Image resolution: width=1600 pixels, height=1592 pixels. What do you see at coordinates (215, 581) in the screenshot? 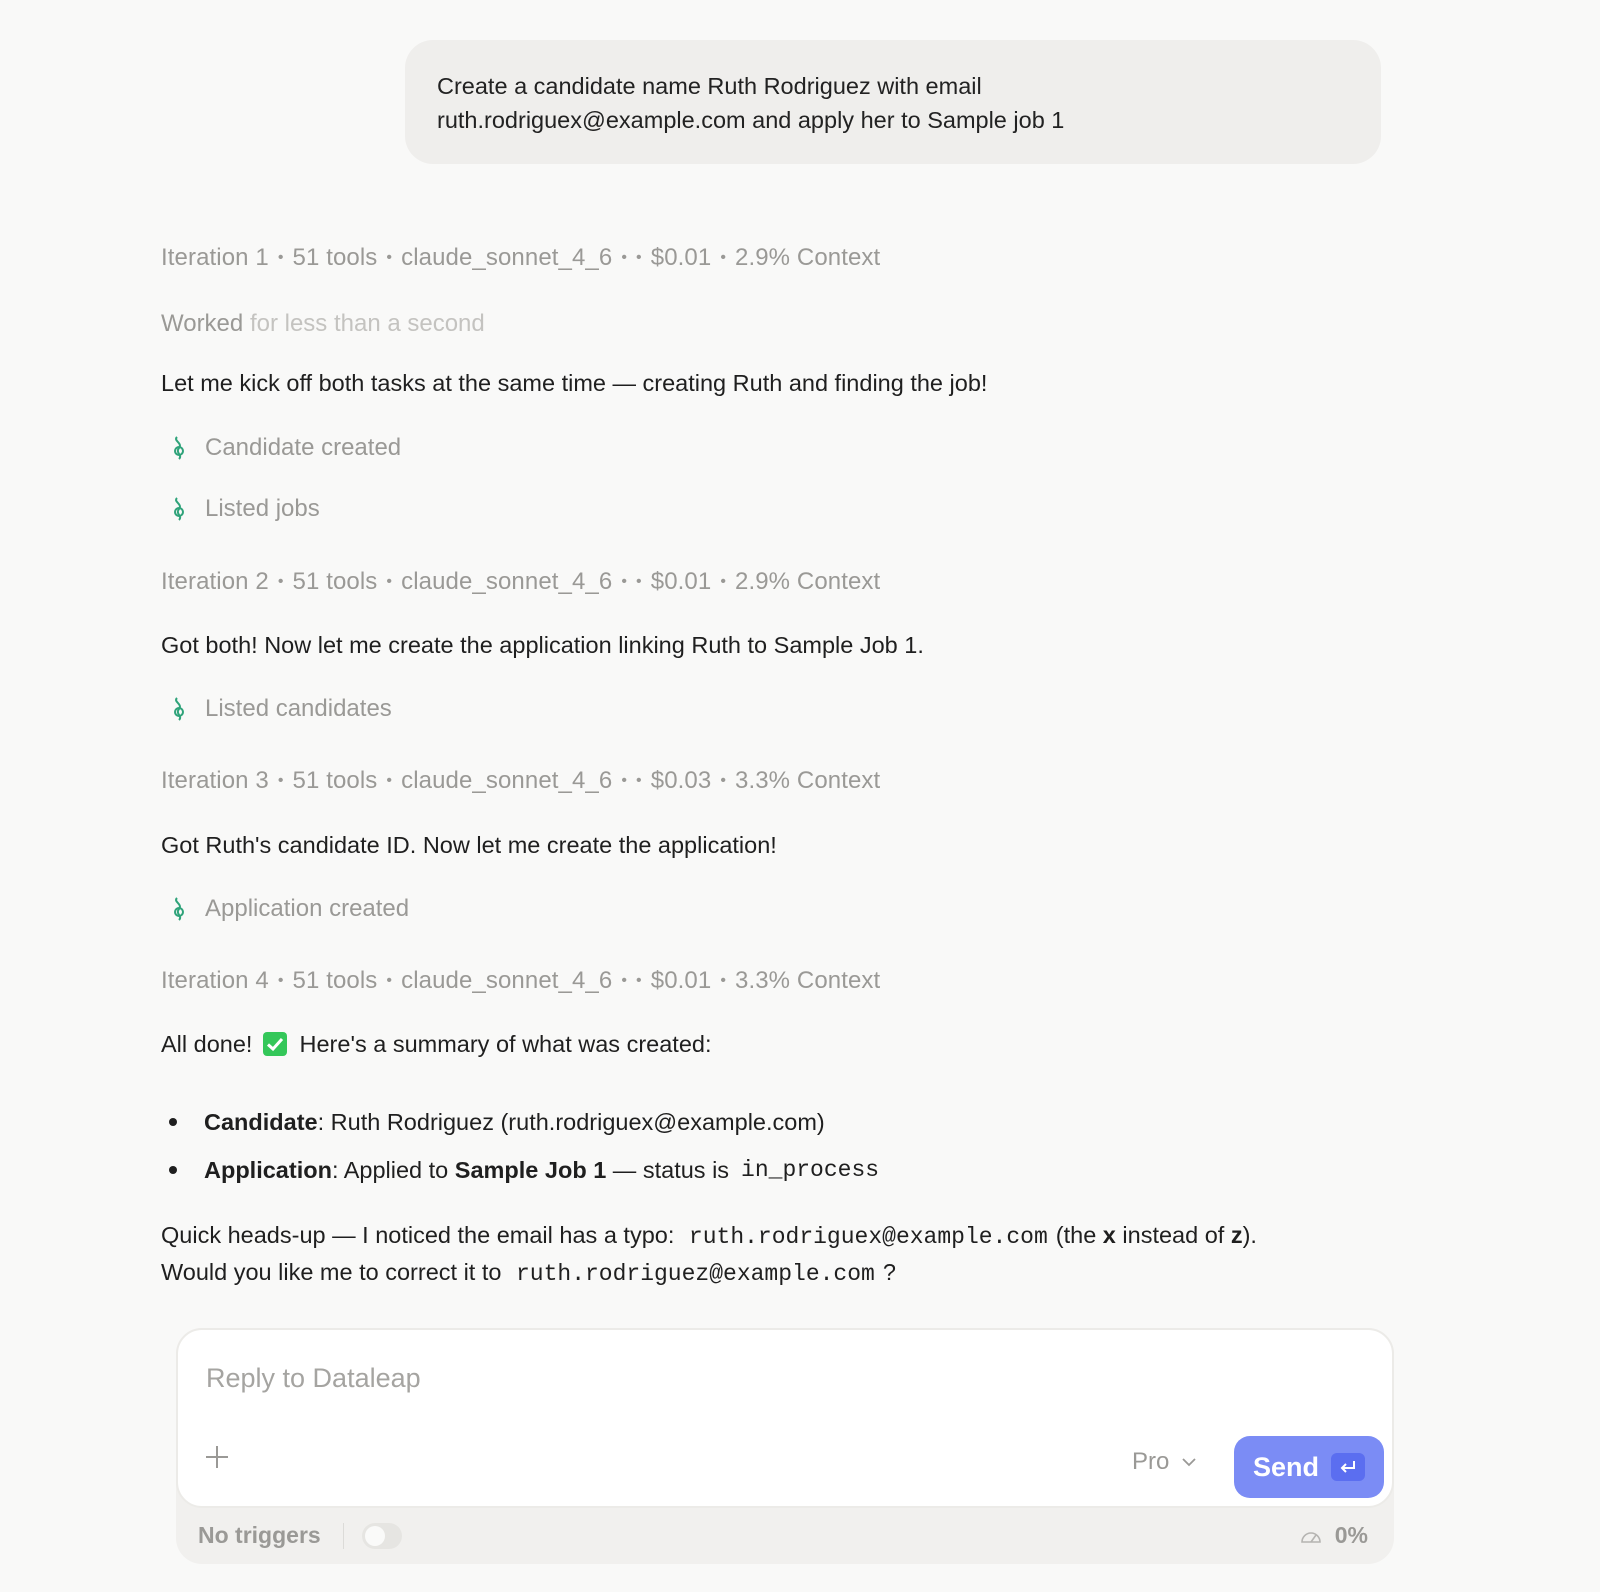
I see `iteration-label: Iteration 2` at bounding box center [215, 581].